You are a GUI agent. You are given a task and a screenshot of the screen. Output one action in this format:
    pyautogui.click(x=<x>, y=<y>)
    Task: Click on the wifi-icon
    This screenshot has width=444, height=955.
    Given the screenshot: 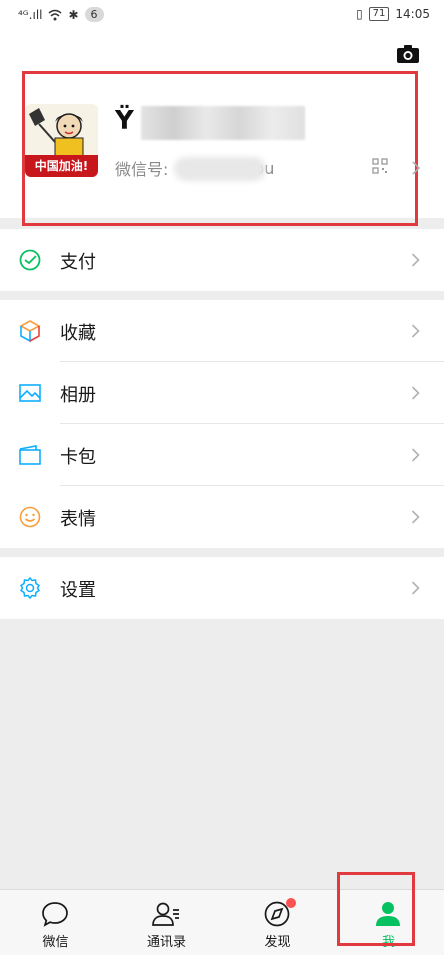 What is the action you would take?
    pyautogui.click(x=55, y=14)
    